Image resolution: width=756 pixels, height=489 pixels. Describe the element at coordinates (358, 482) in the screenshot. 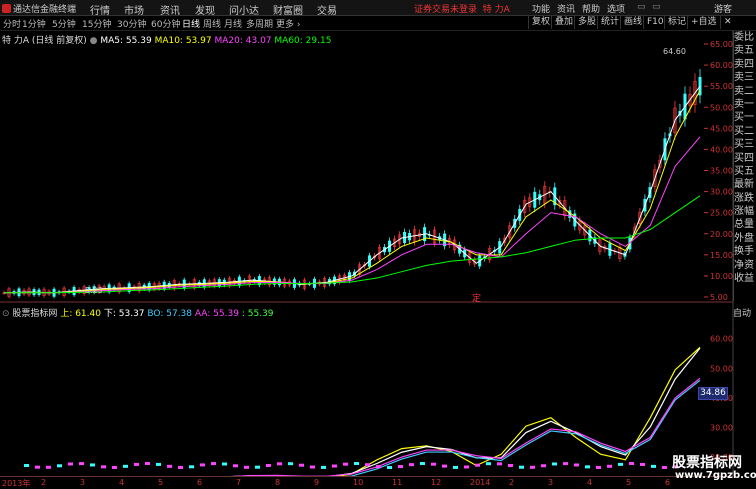

I see `x-tick-label: 10` at that location.